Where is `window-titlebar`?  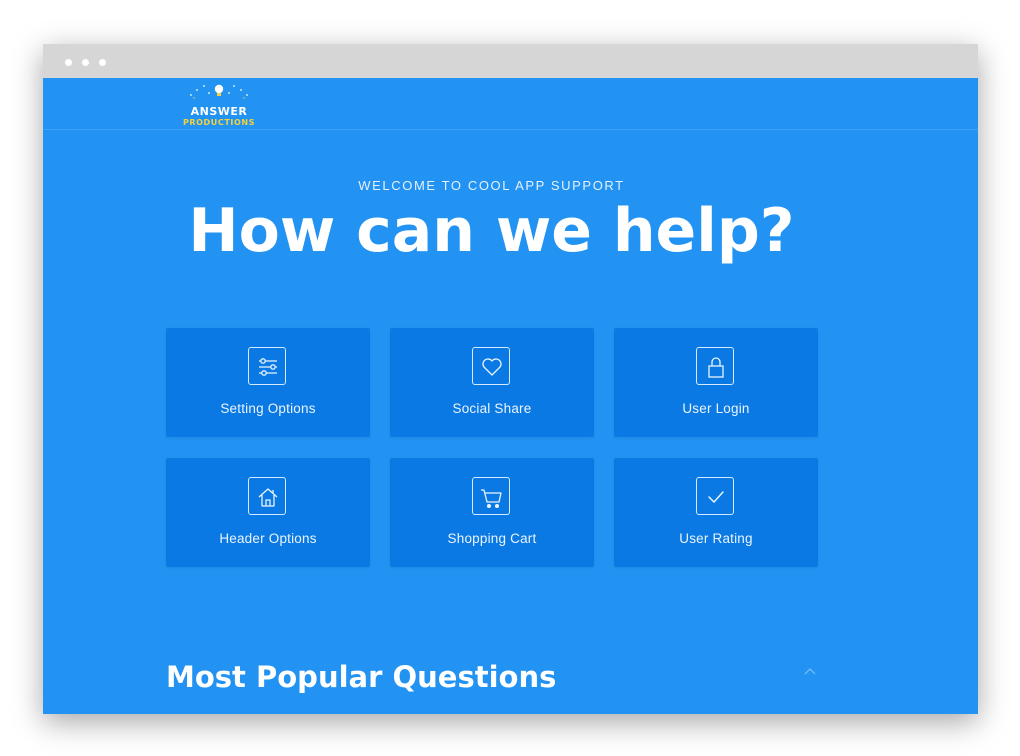
window-titlebar is located at coordinates (510, 61).